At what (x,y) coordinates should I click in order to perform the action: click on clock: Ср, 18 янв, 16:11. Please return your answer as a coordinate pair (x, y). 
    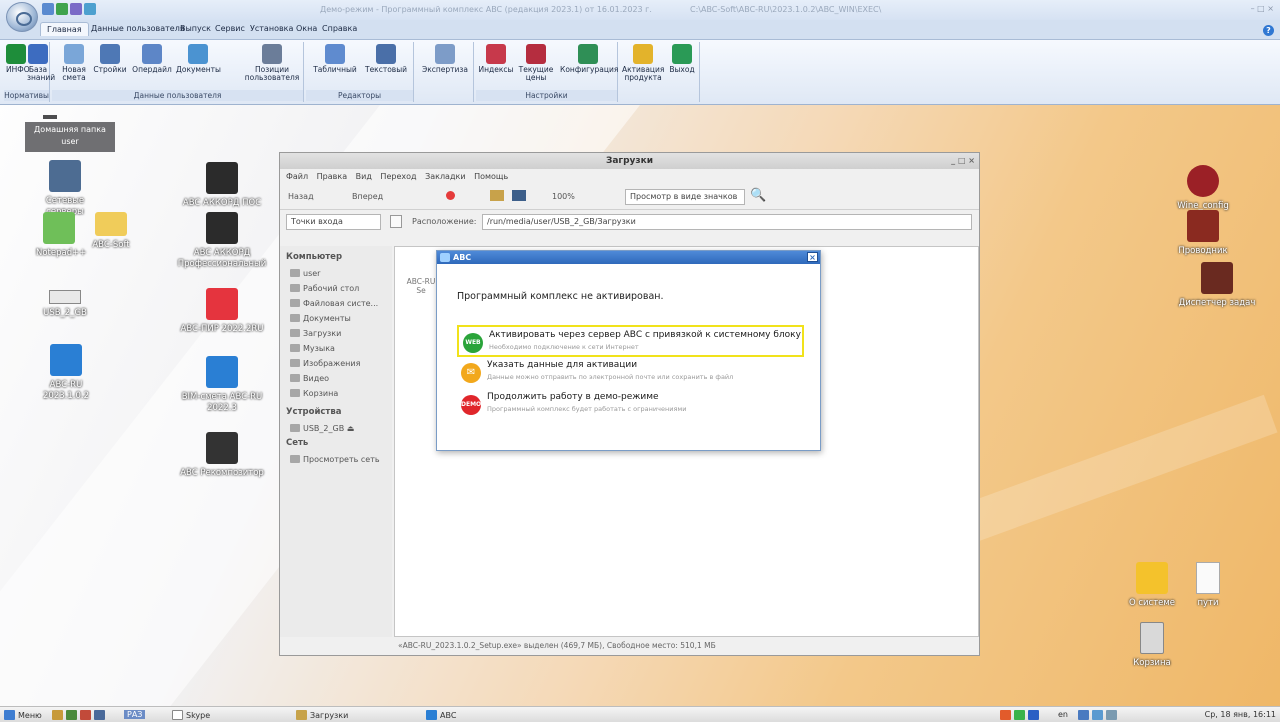
    Looking at the image, I should click on (1240, 714).